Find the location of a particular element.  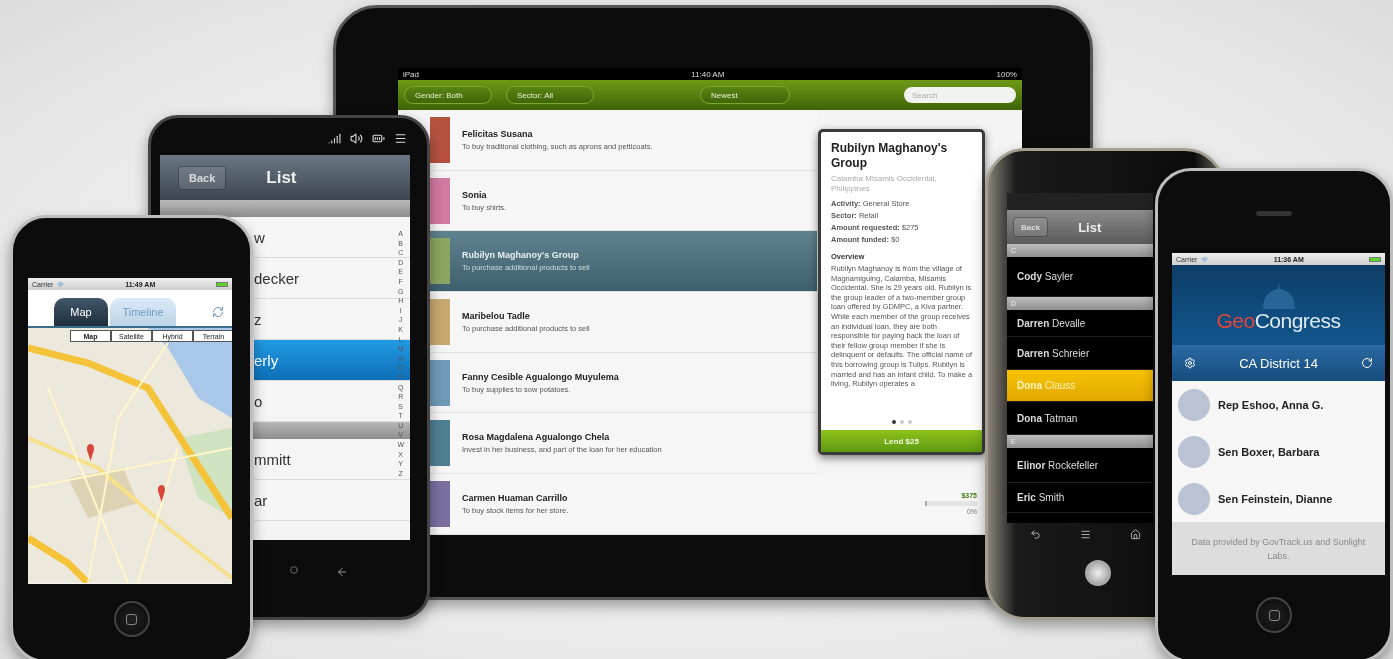

filter-button: Gender: Both is located at coordinates (448, 95).